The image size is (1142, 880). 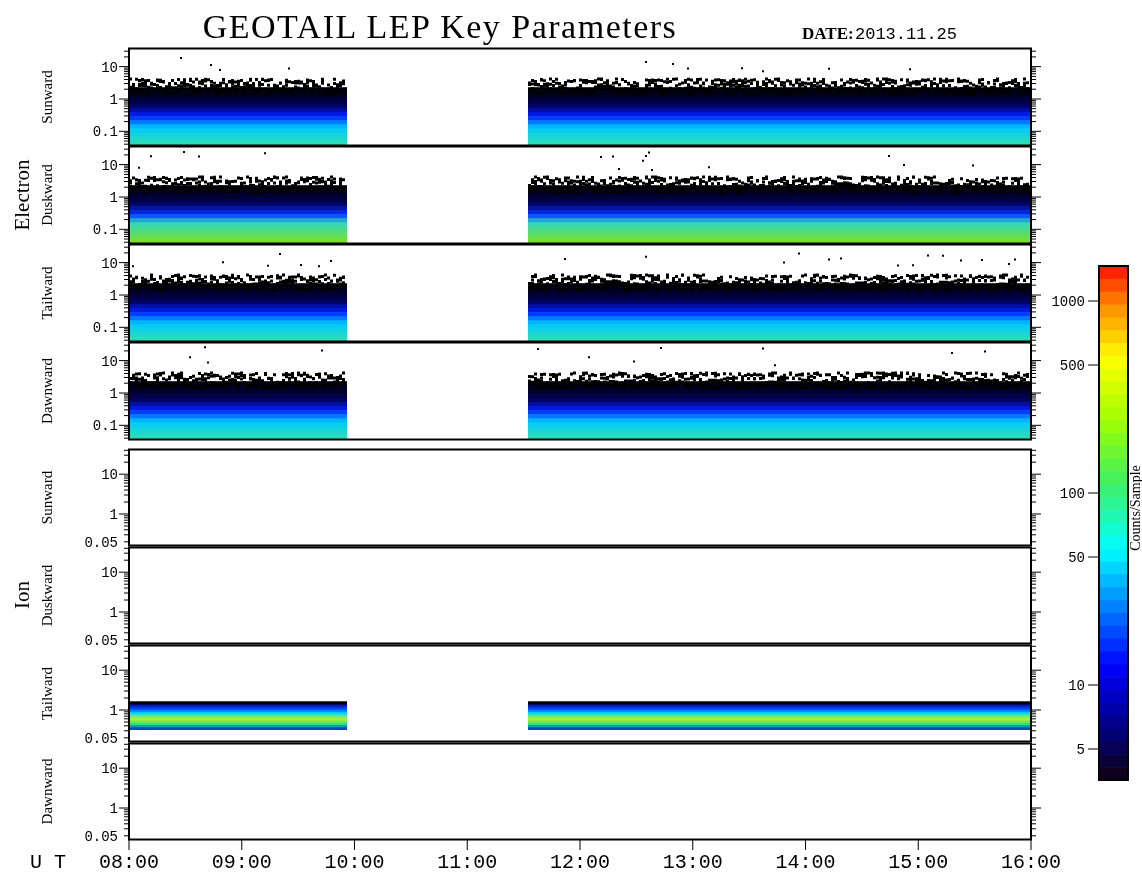 I want to click on plot-title: GEOTAIL LEP Key Parameters, so click(x=440, y=26).